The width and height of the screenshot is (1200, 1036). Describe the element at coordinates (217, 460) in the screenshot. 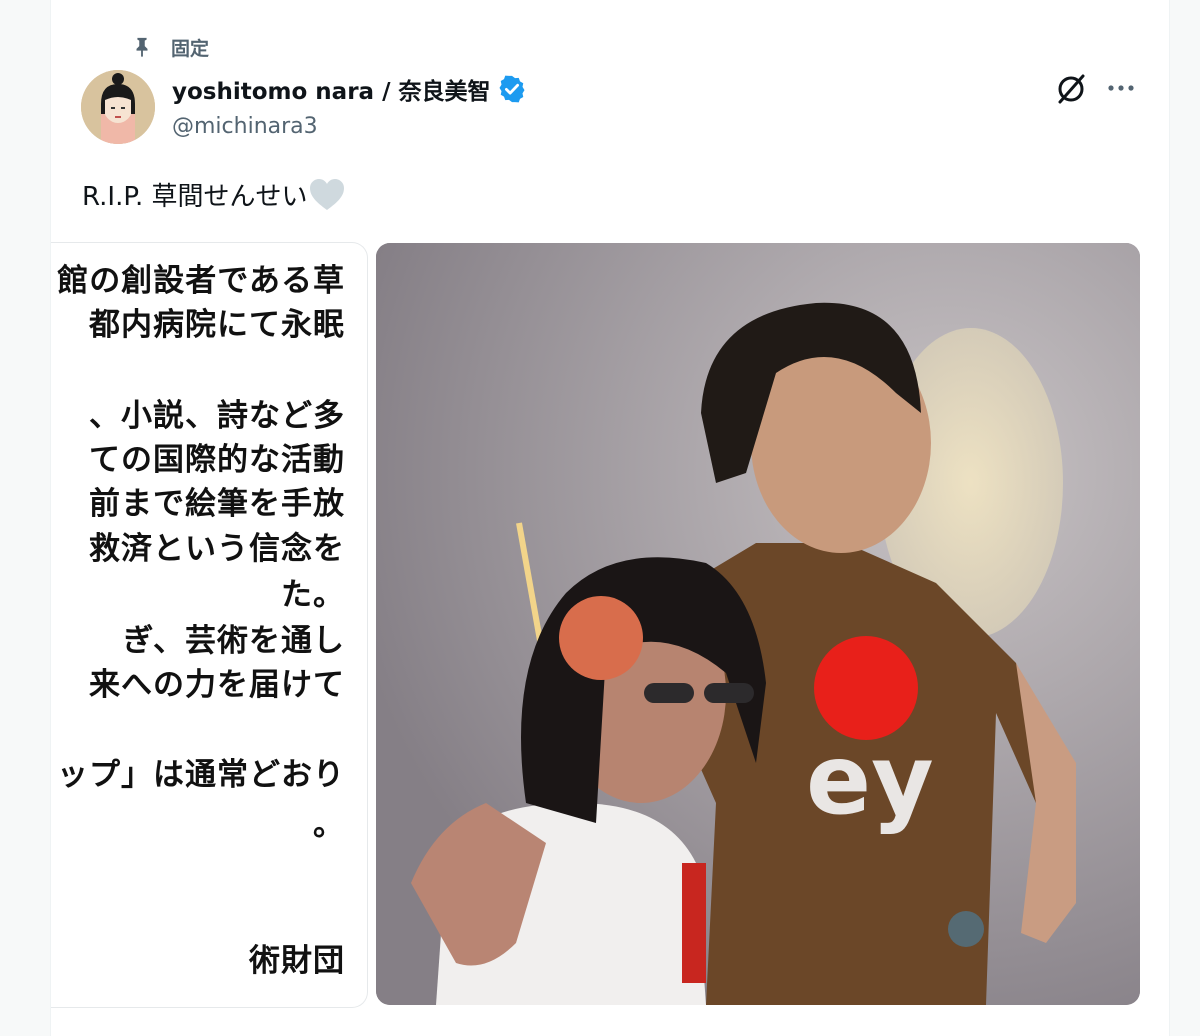

I see `notice-line: ての国際的な活動` at that location.